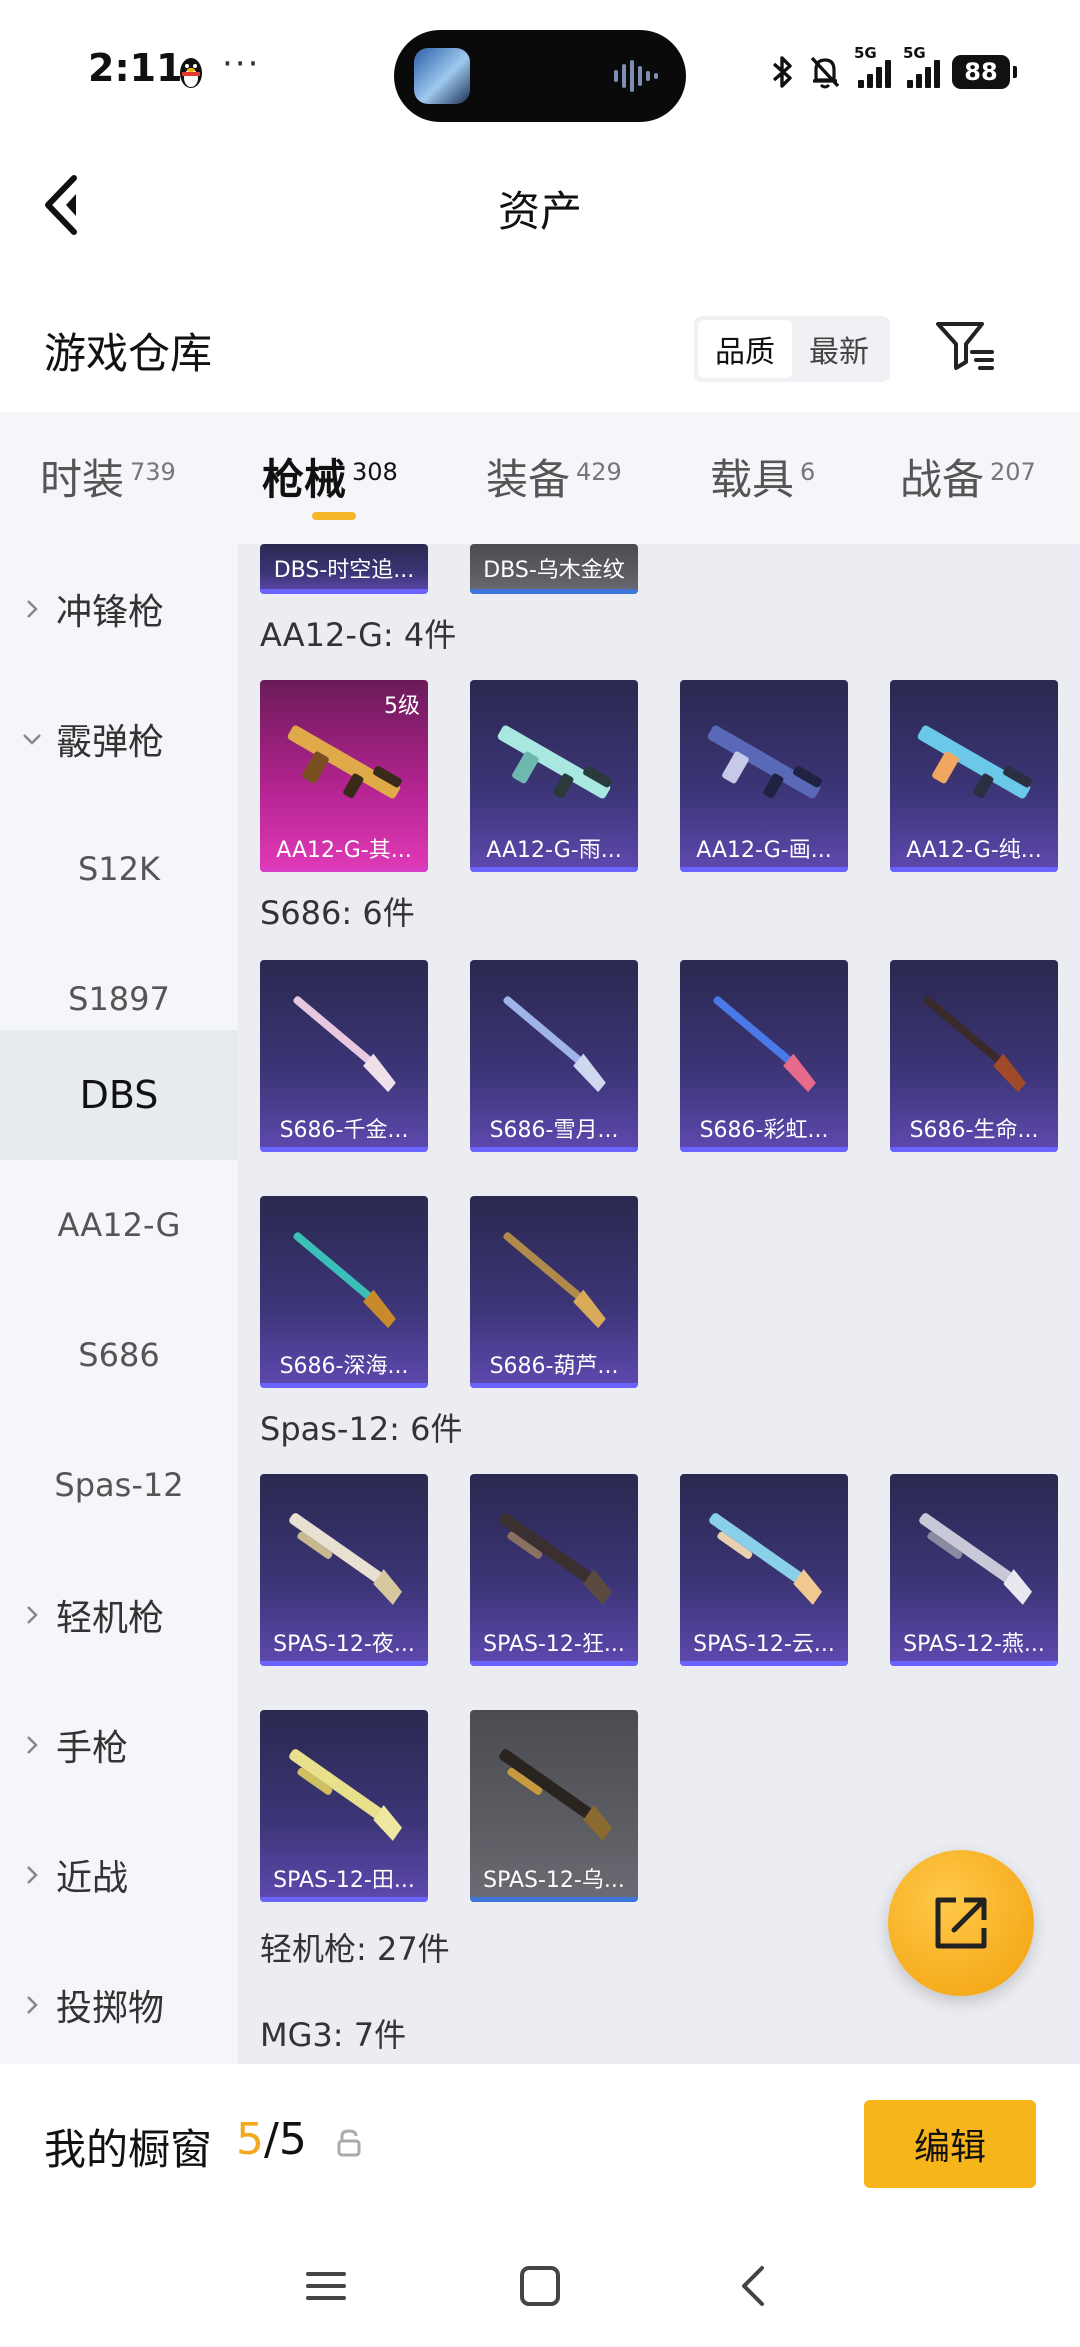 Image resolution: width=1080 pixels, height=2347 pixels. What do you see at coordinates (965, 345) in the screenshot?
I see `filter-icon` at bounding box center [965, 345].